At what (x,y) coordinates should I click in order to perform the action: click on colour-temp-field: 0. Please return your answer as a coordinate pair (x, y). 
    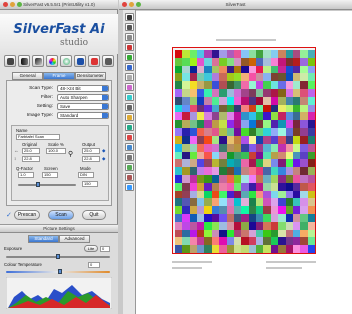
    Looking at the image, I should click on (94, 265).